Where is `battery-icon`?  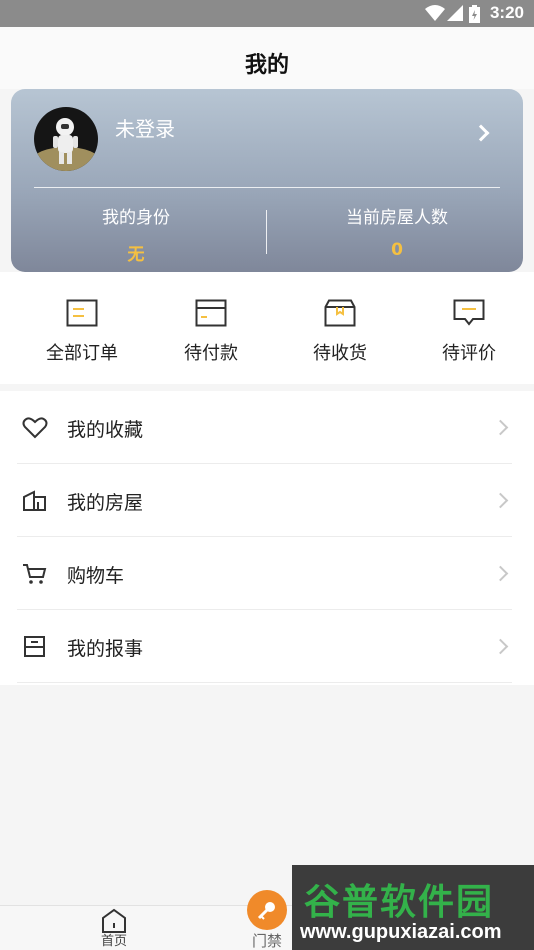
battery-icon is located at coordinates (474, 14).